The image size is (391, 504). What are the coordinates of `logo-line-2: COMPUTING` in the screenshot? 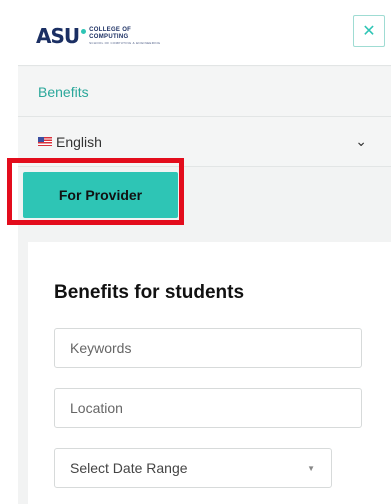 It's located at (109, 37).